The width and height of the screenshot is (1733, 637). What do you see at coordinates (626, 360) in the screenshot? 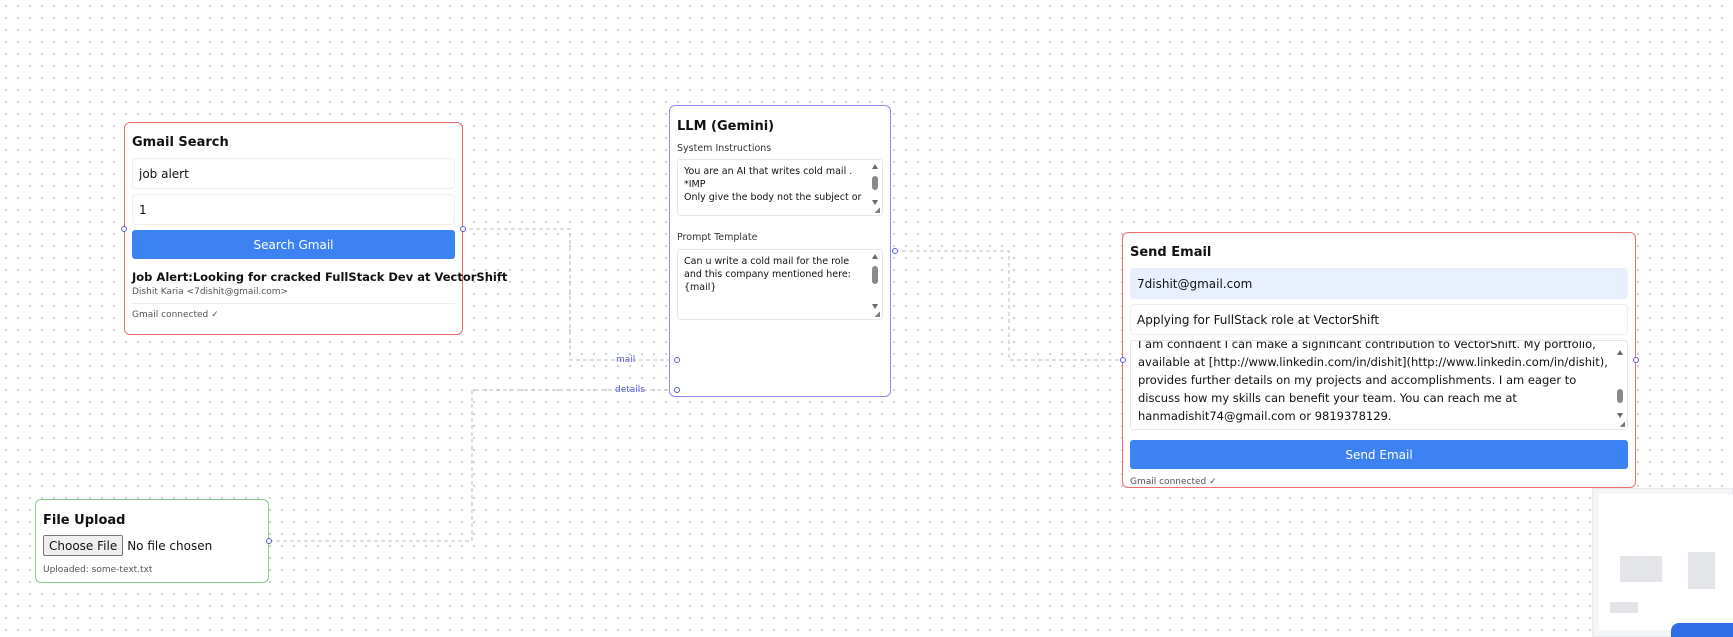
I see `edge-label-mail: mail` at bounding box center [626, 360].